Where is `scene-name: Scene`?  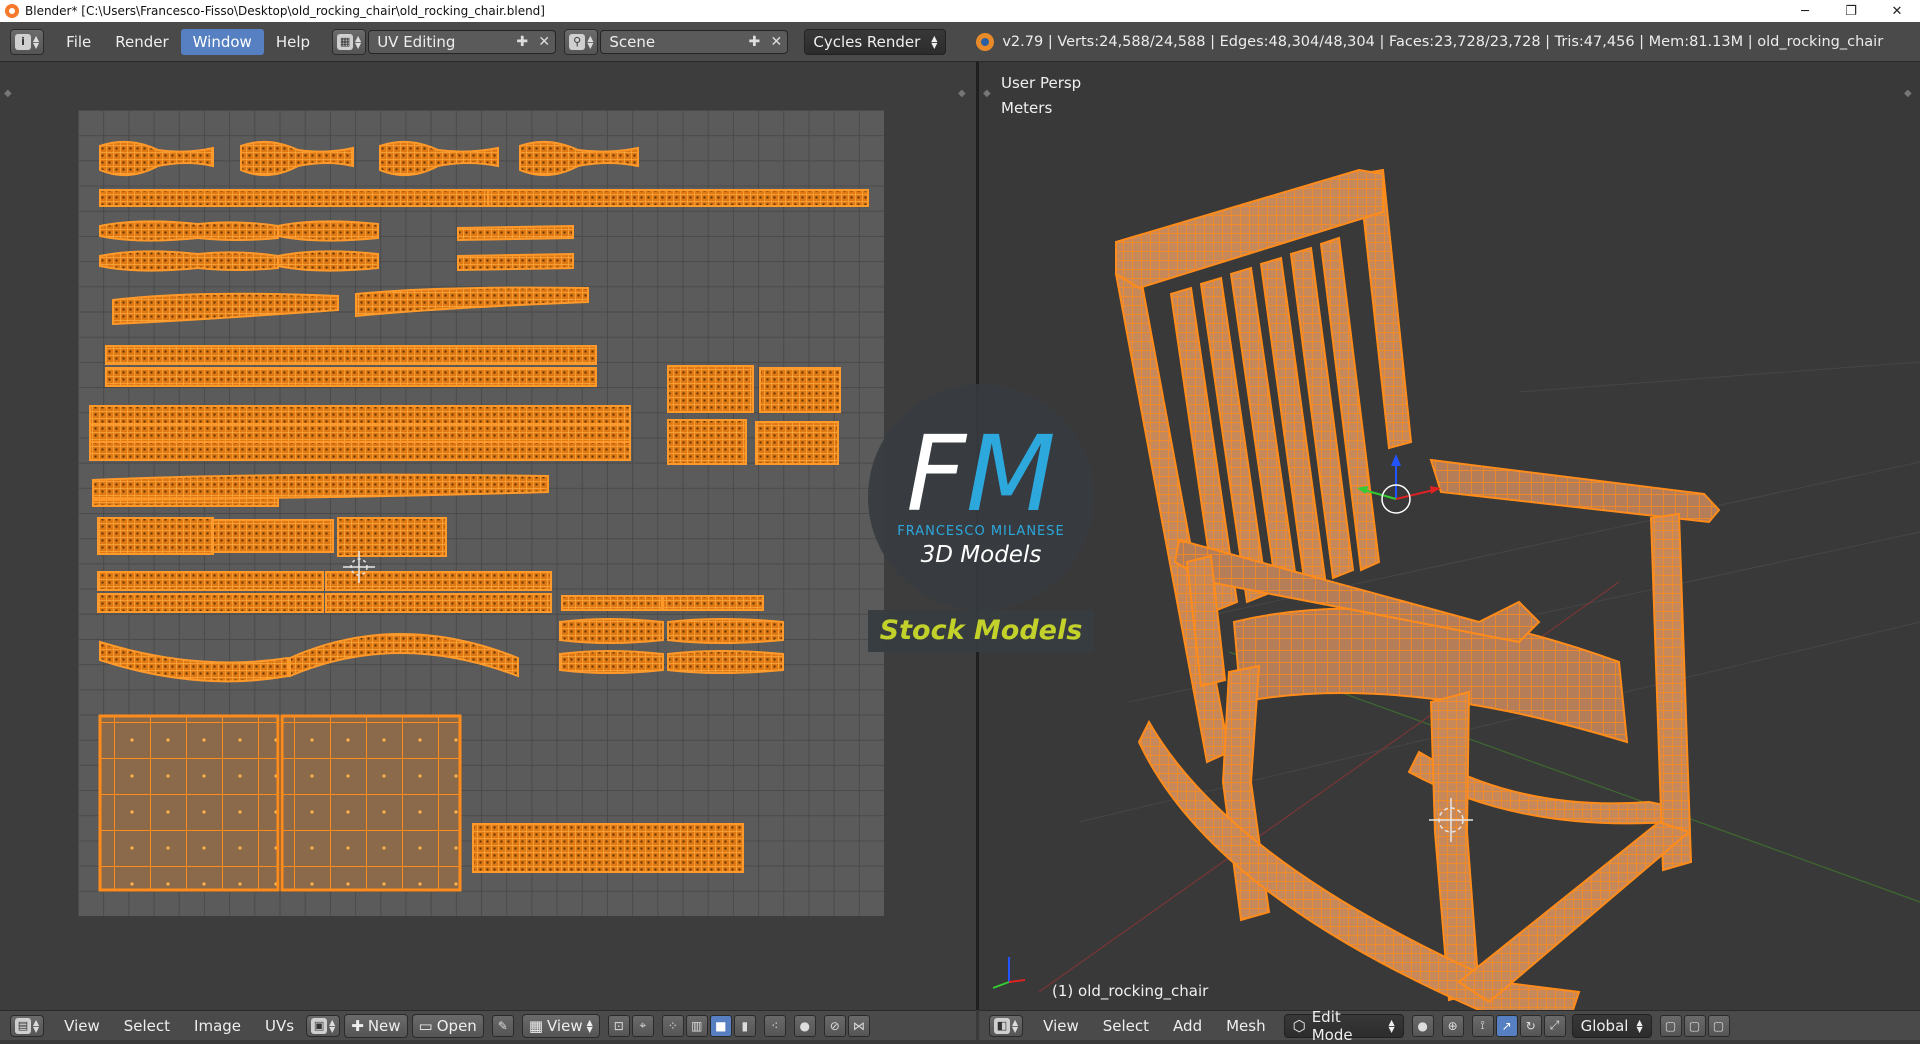
scene-name: Scene is located at coordinates (632, 41).